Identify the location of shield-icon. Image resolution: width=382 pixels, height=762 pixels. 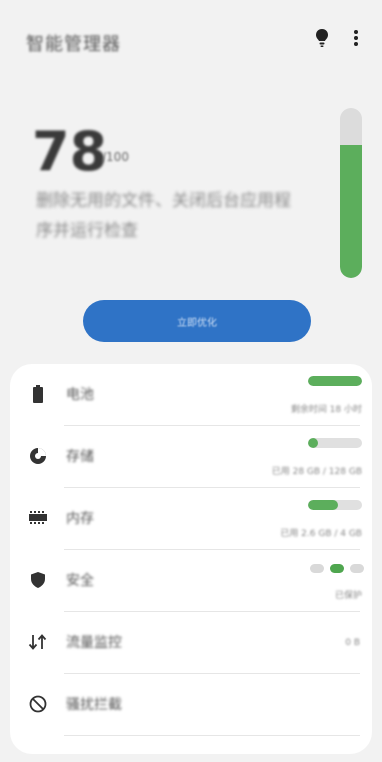
(38, 580).